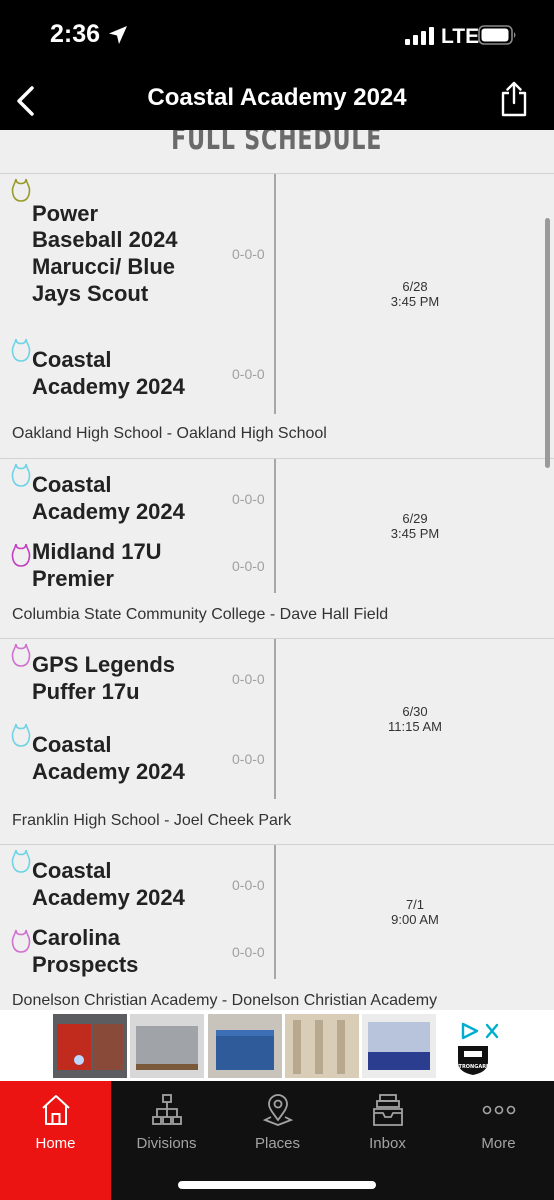 The width and height of the screenshot is (554, 1200). I want to click on tab-label: Inbox, so click(387, 1143).